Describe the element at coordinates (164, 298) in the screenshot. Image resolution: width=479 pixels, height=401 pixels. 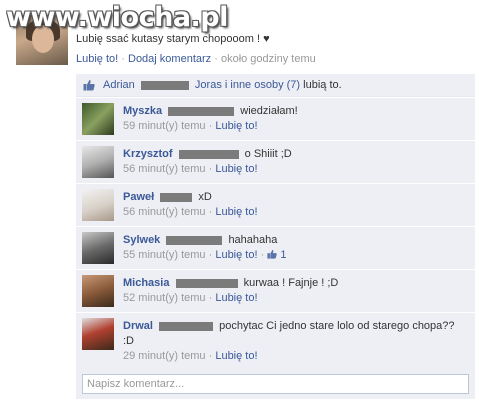
I see `comment-time: 52 minut(y) temu` at that location.